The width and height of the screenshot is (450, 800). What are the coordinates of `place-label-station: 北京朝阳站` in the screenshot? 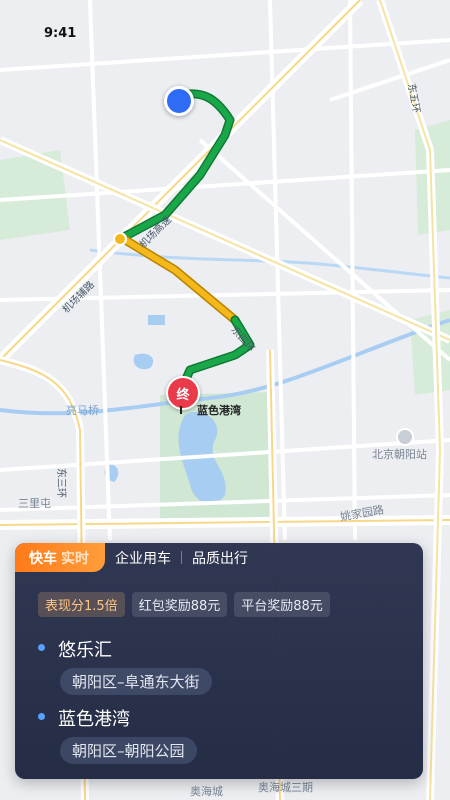 It's located at (399, 454).